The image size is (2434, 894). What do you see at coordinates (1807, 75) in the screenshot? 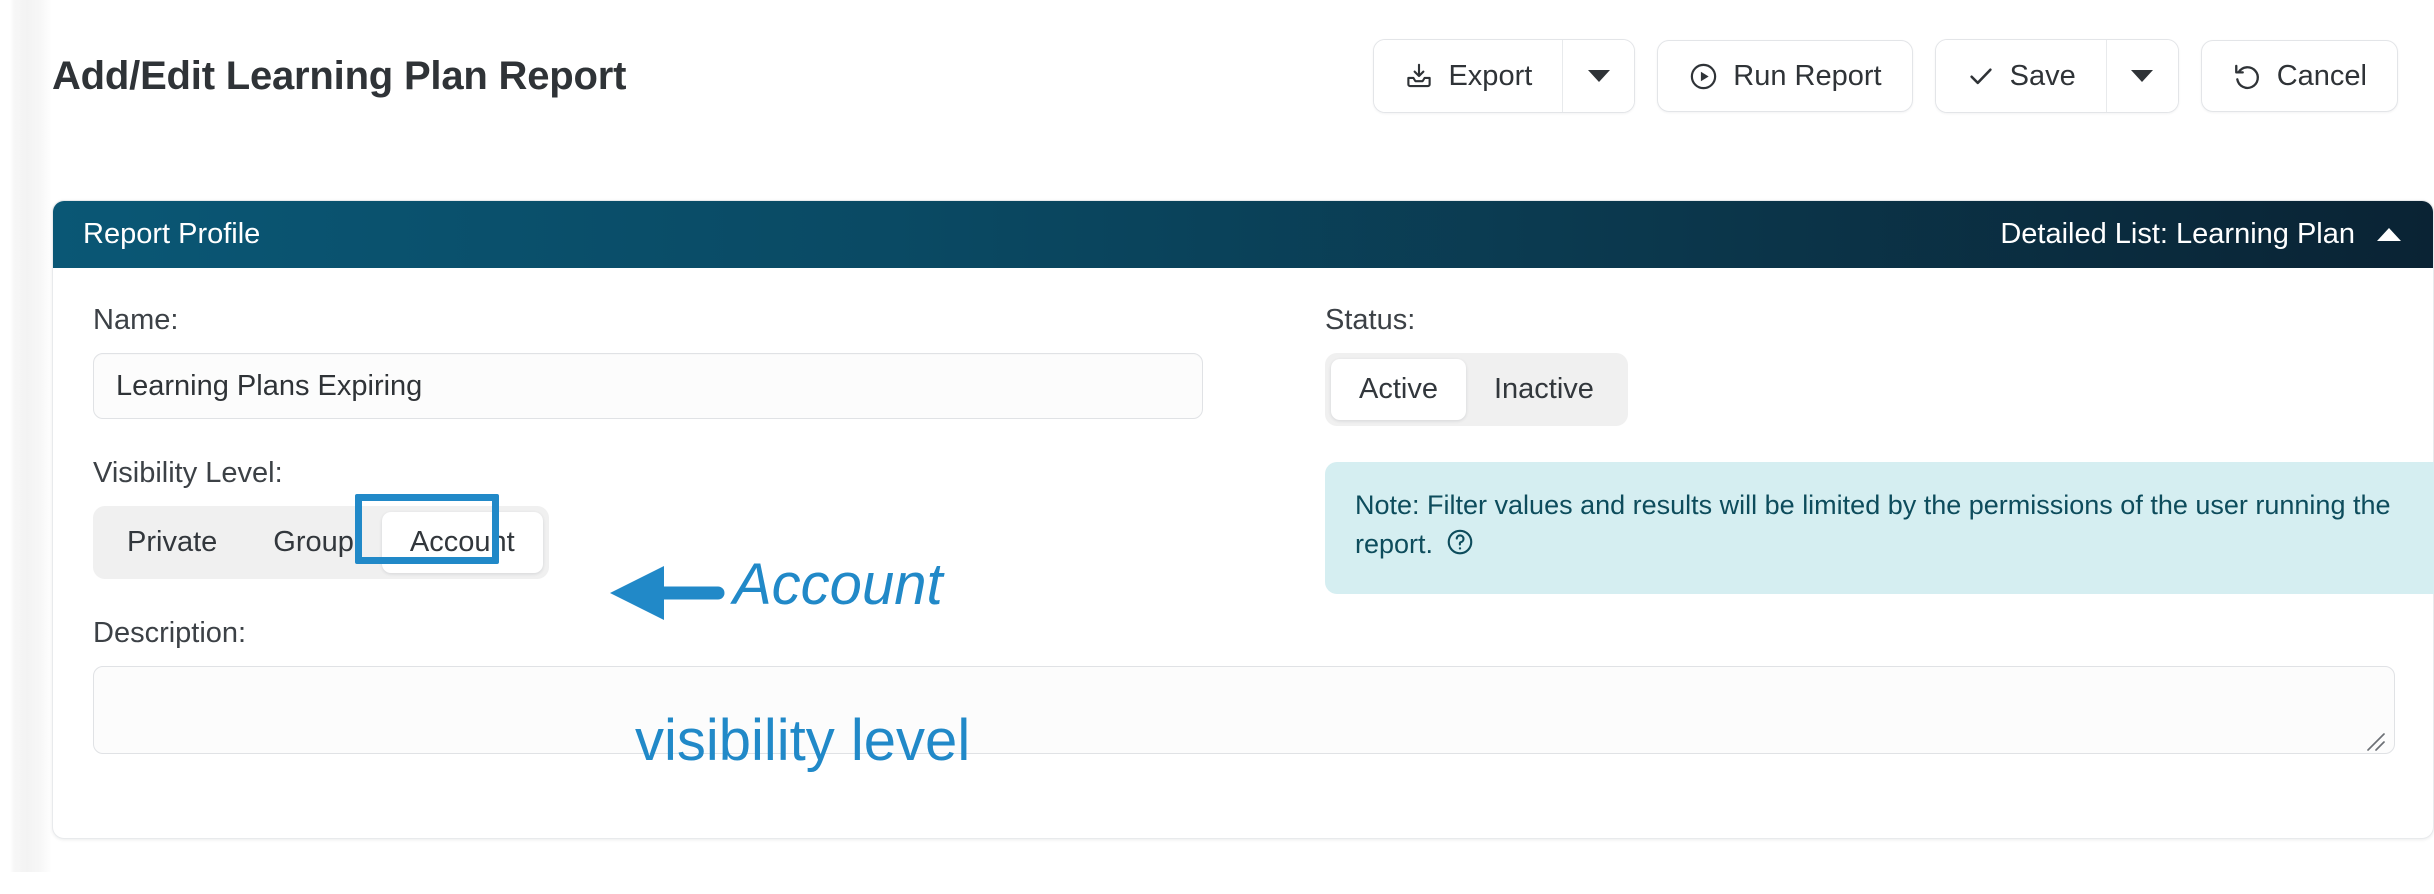
I see `run-report-button-label: Run Report` at bounding box center [1807, 75].